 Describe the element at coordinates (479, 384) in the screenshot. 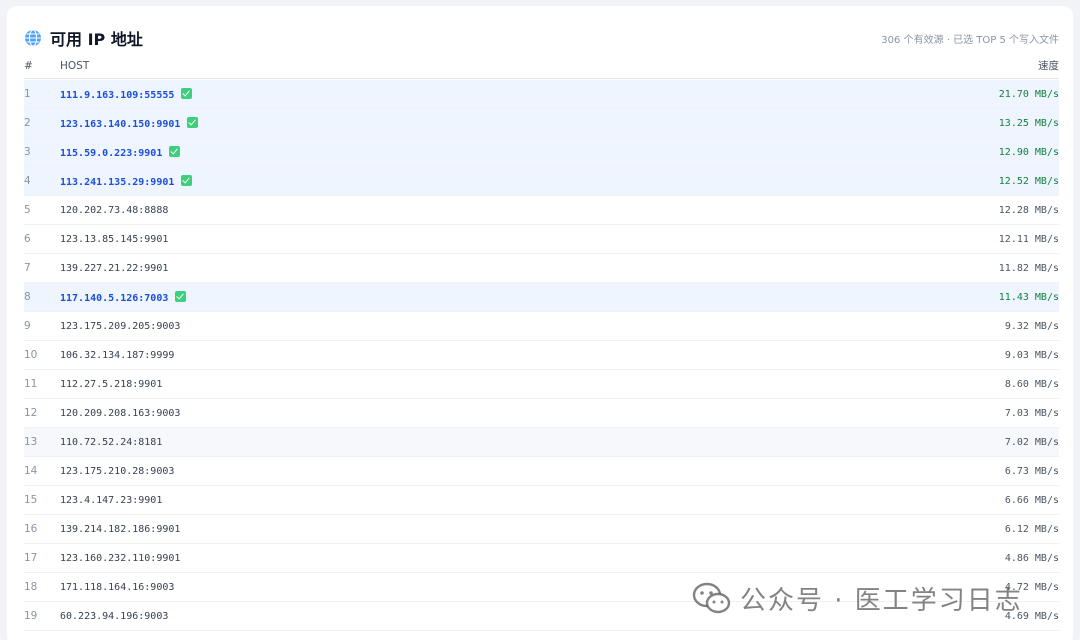

I see `host-cell: 112.27.5.218:9901` at that location.